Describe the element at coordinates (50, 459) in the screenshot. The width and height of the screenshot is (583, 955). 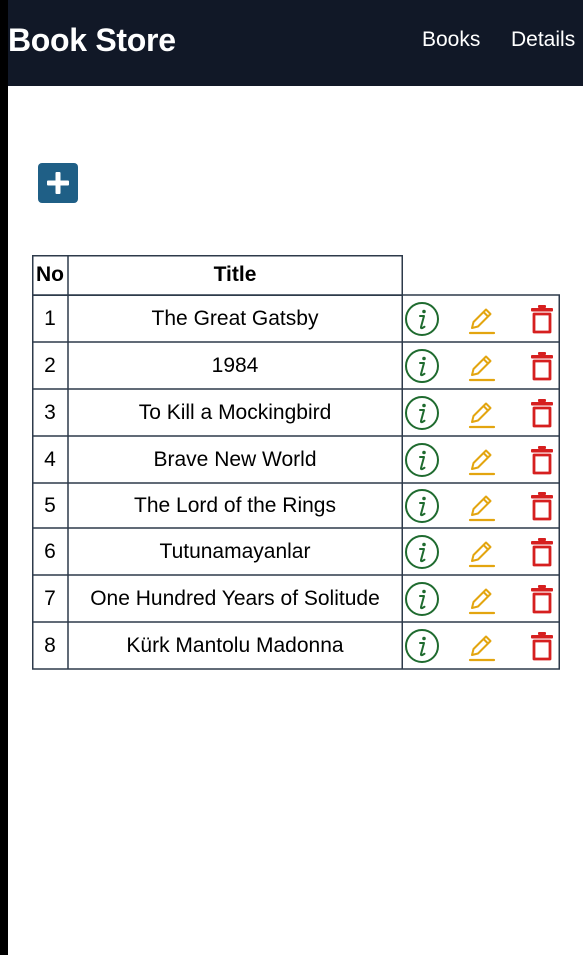
I see `row-number: 4` at that location.